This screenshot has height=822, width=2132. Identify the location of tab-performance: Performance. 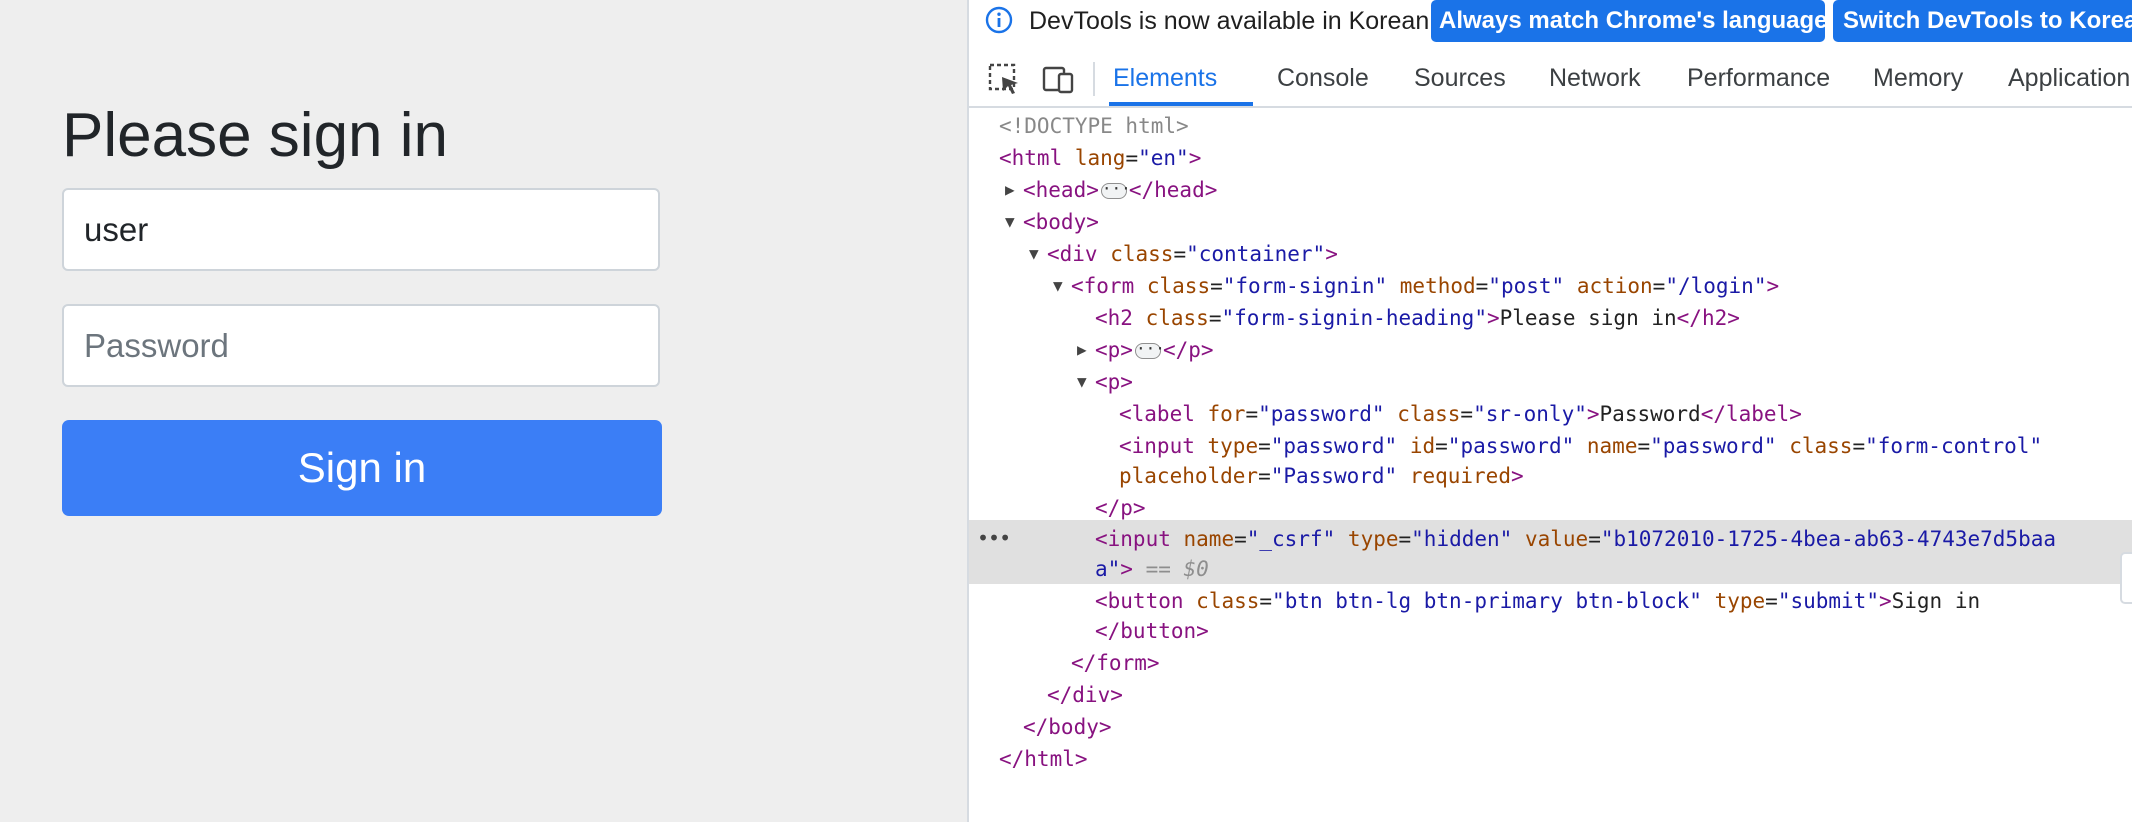
(1758, 78).